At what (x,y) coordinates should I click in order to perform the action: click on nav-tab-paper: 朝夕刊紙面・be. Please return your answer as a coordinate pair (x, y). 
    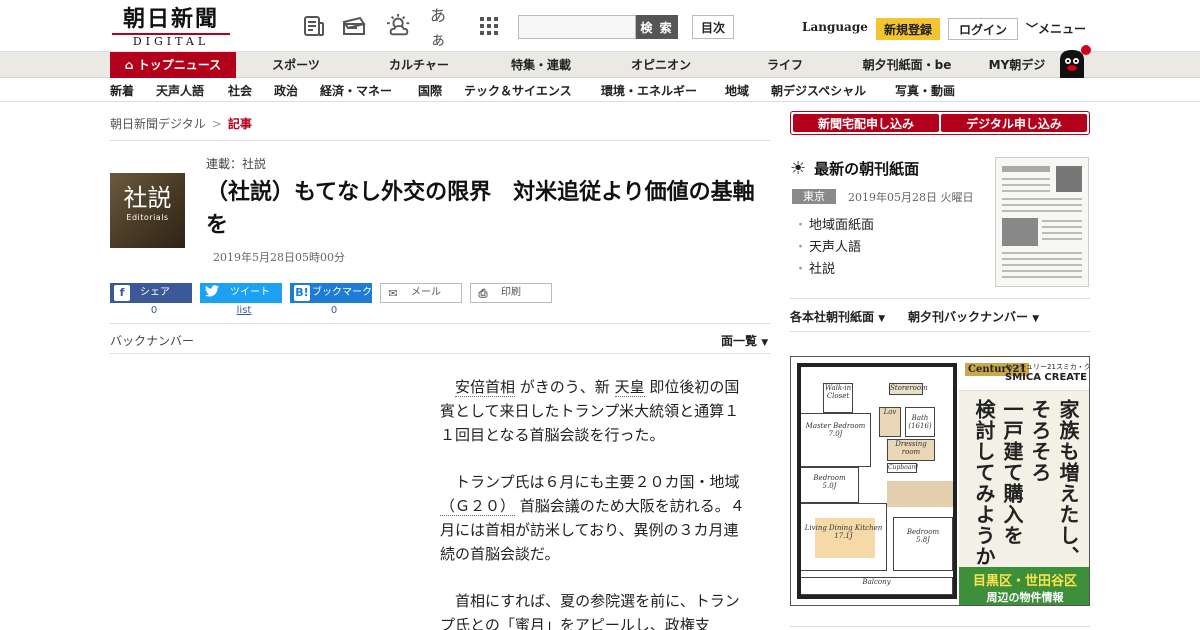
    Looking at the image, I should click on (907, 65).